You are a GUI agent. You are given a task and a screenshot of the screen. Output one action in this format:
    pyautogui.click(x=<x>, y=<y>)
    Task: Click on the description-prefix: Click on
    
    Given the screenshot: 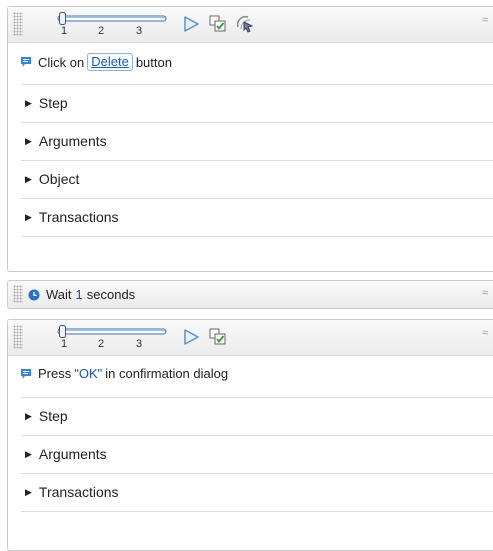 What is the action you would take?
    pyautogui.click(x=61, y=62)
    